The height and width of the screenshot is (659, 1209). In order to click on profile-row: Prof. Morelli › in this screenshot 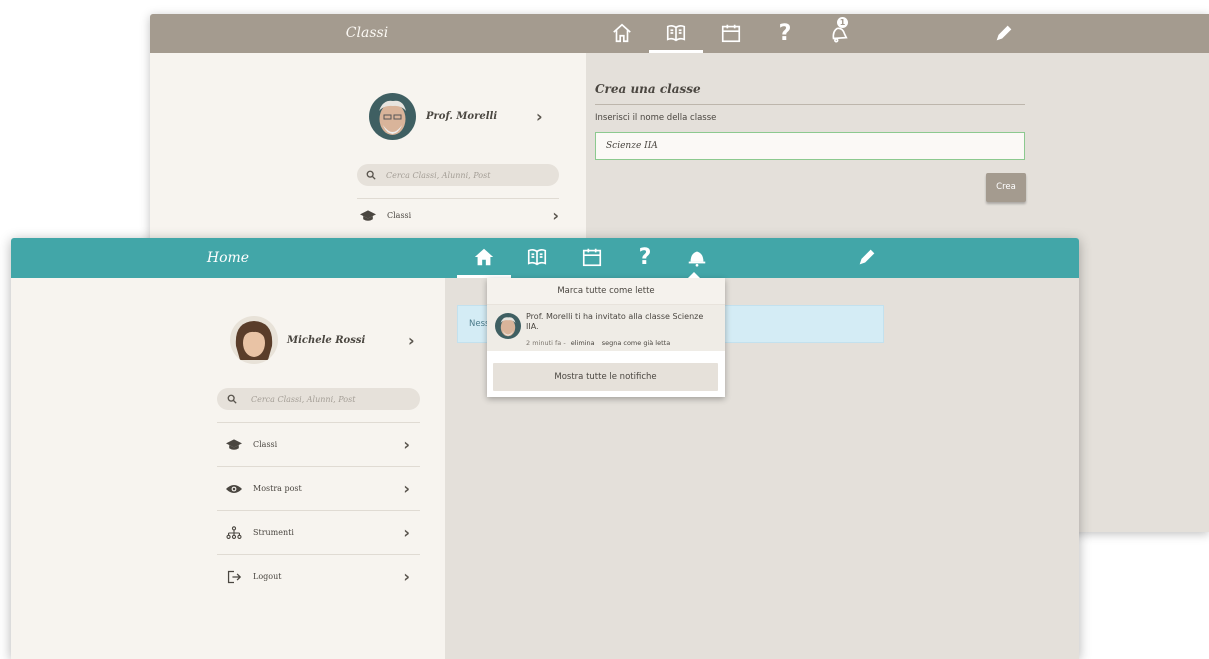, I will do `click(456, 116)`.